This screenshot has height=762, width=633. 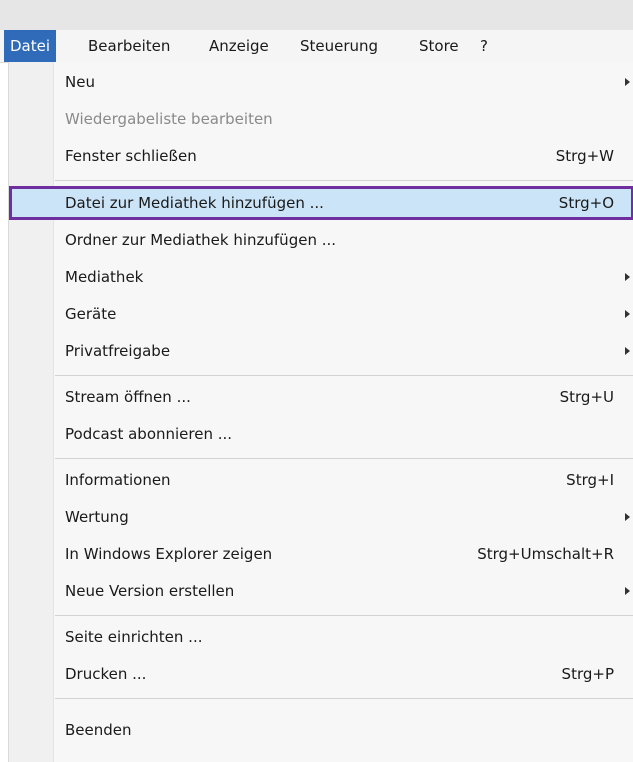 I want to click on window-top-strip, so click(x=316, y=15).